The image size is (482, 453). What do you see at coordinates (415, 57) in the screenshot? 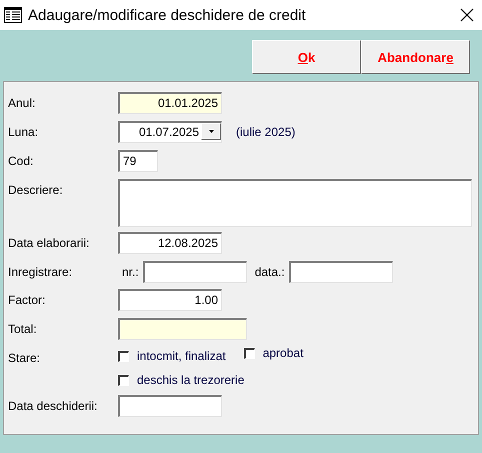
I see `cancel-button: Abandonare` at bounding box center [415, 57].